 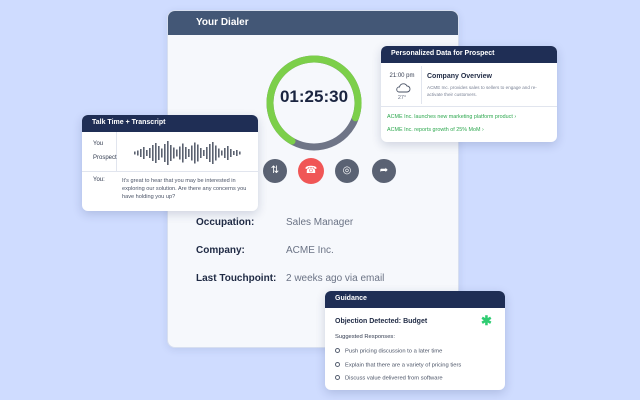 What do you see at coordinates (415, 299) in the screenshot?
I see `guidance-title: Guidance` at bounding box center [415, 299].